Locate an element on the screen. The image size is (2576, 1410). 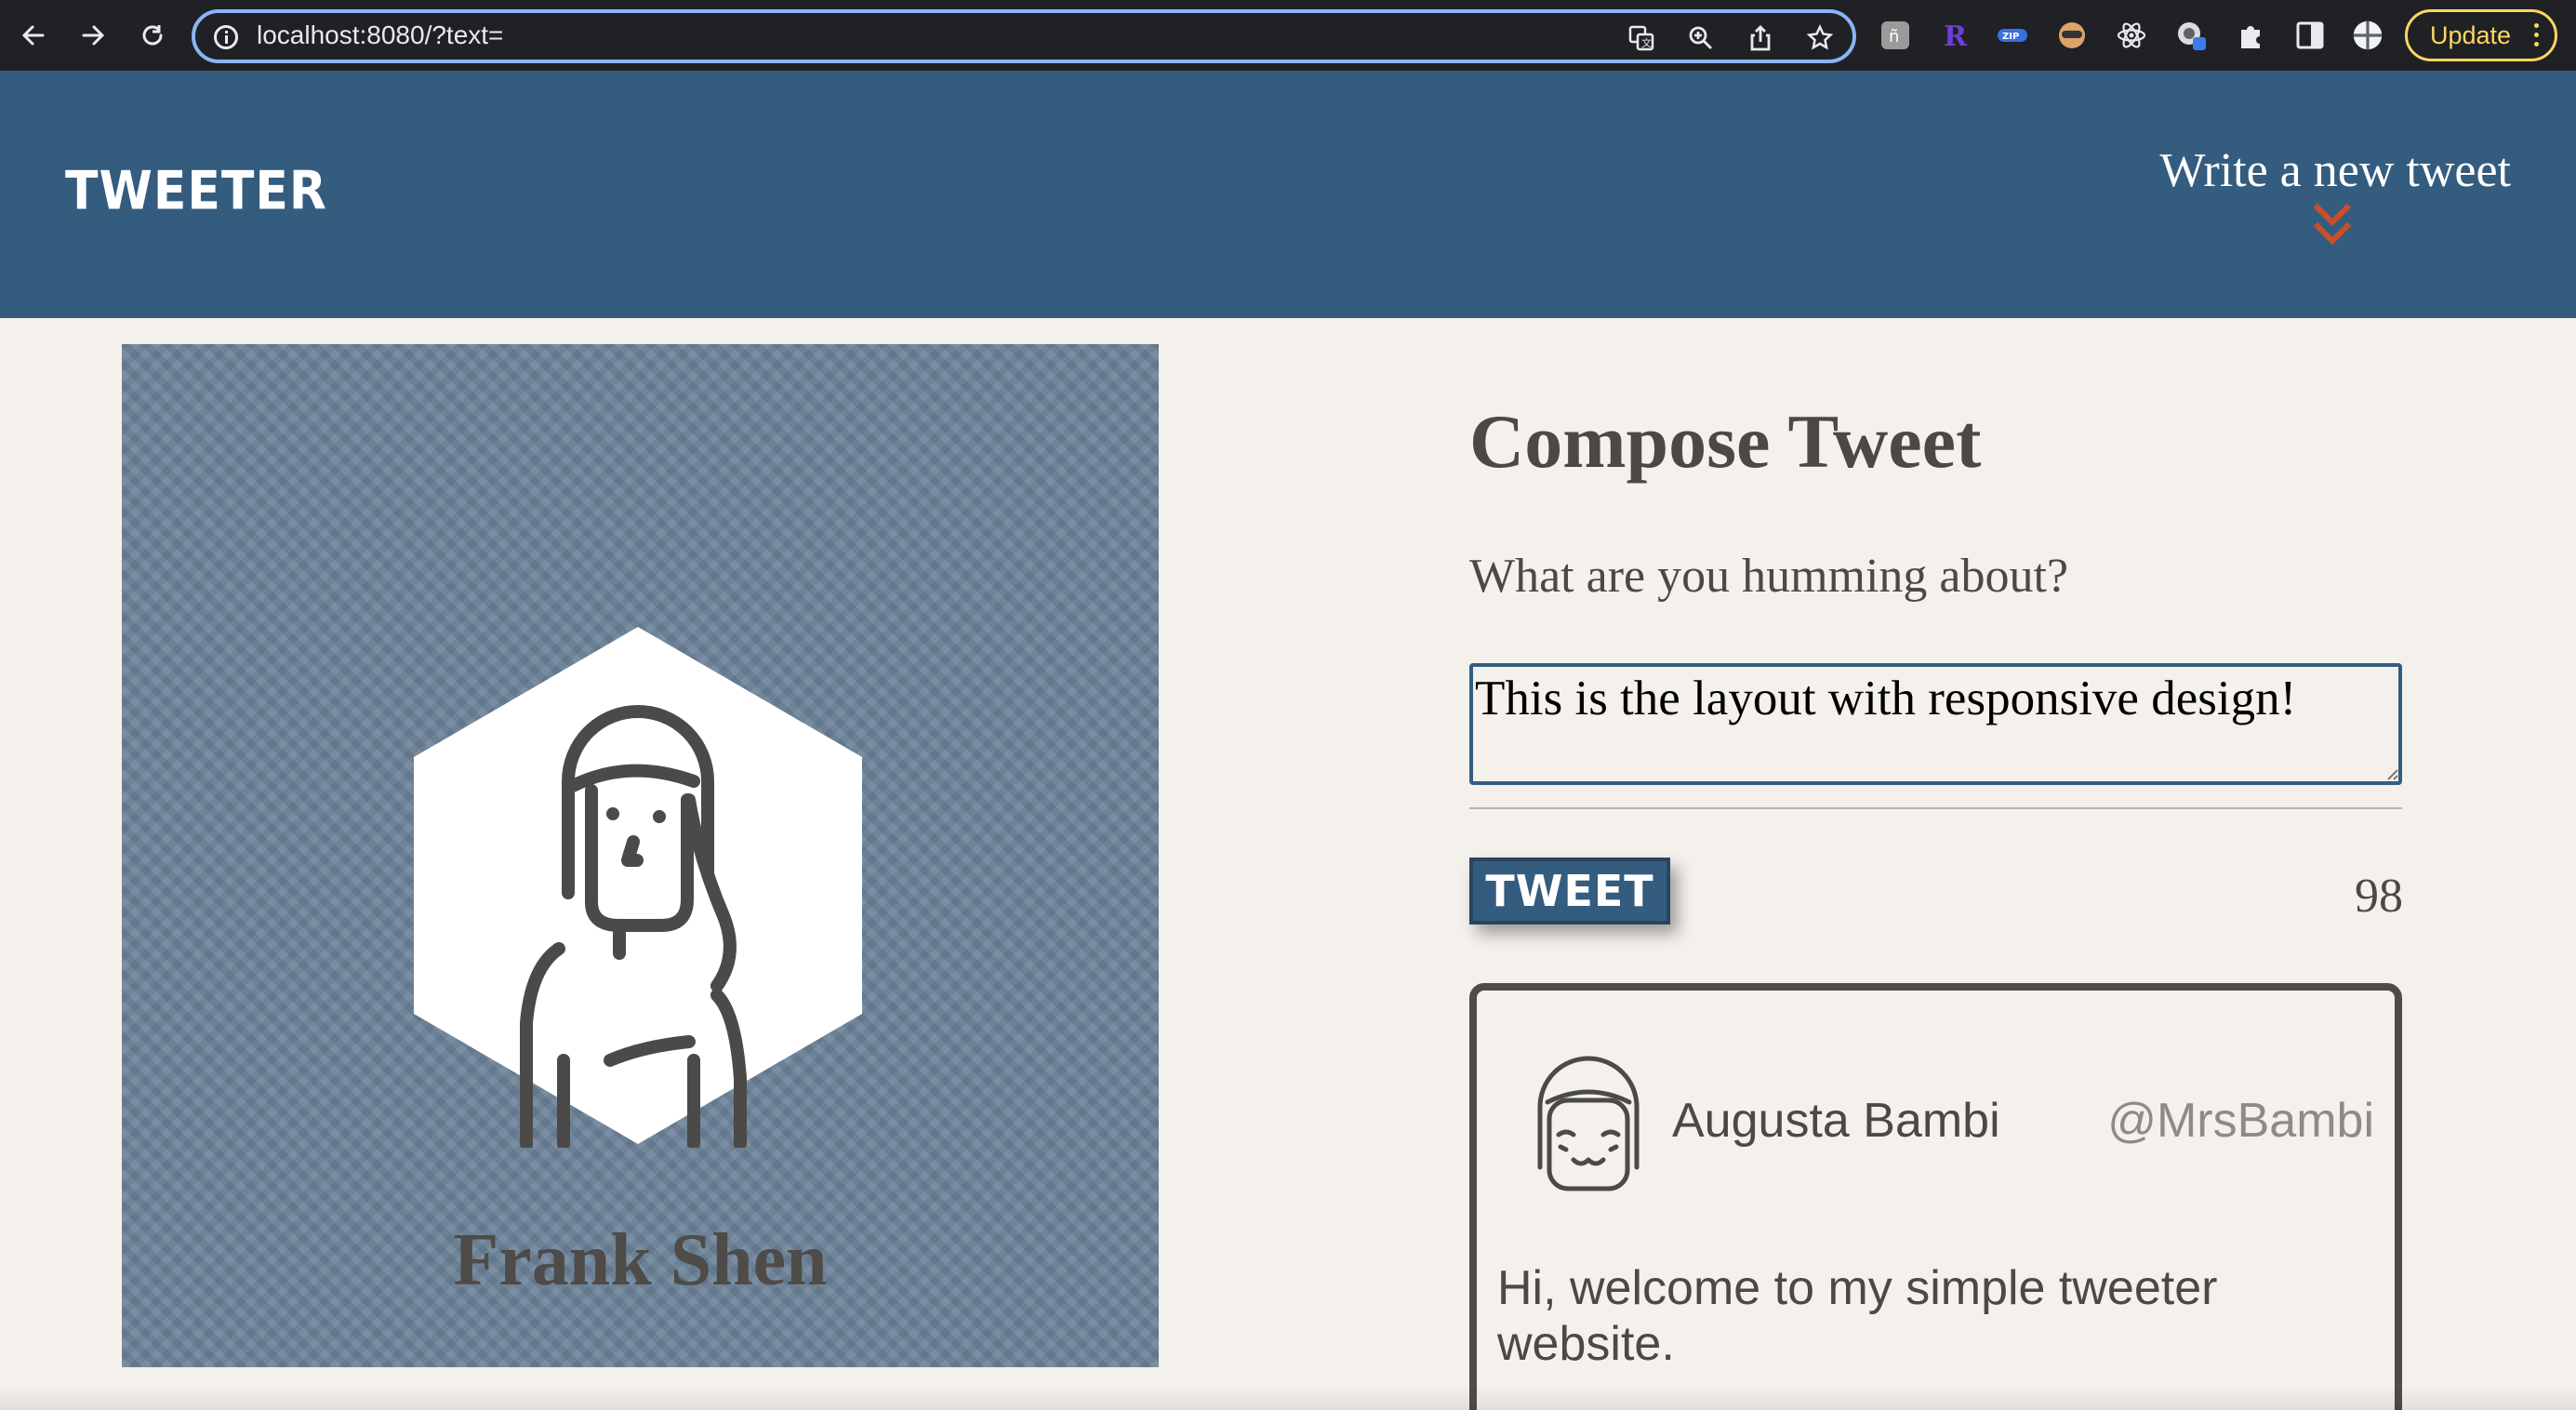
back-button is located at coordinates (33, 35).